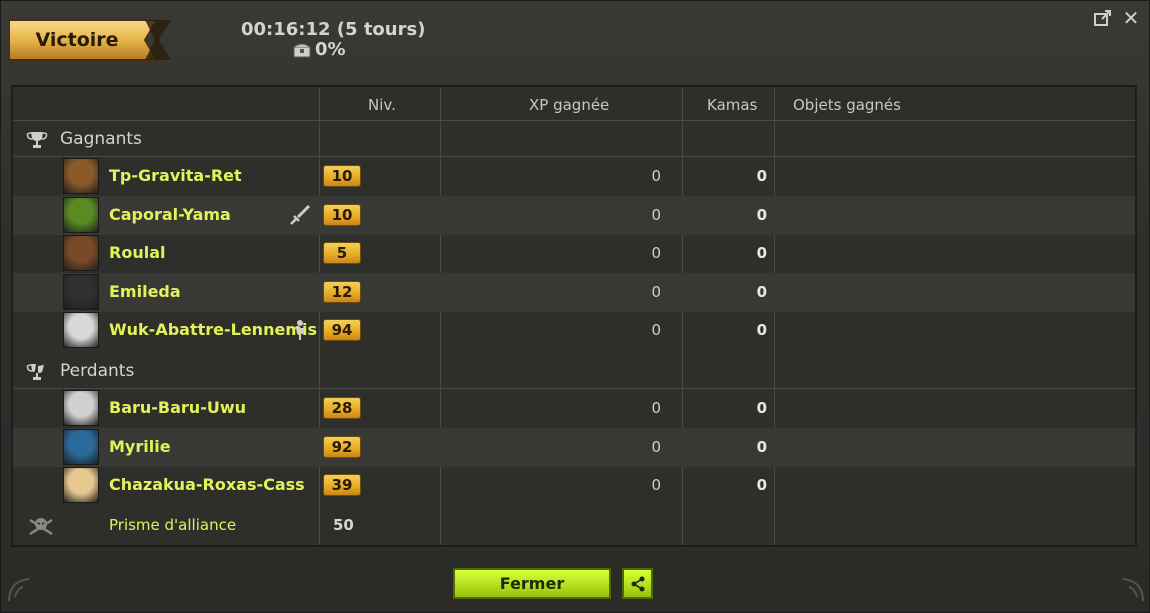  I want to click on sword-icon, so click(300, 215).